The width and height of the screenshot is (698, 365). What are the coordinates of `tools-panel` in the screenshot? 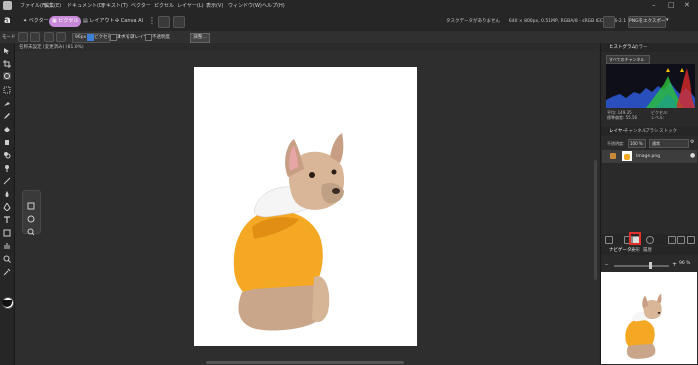 It's located at (7, 204).